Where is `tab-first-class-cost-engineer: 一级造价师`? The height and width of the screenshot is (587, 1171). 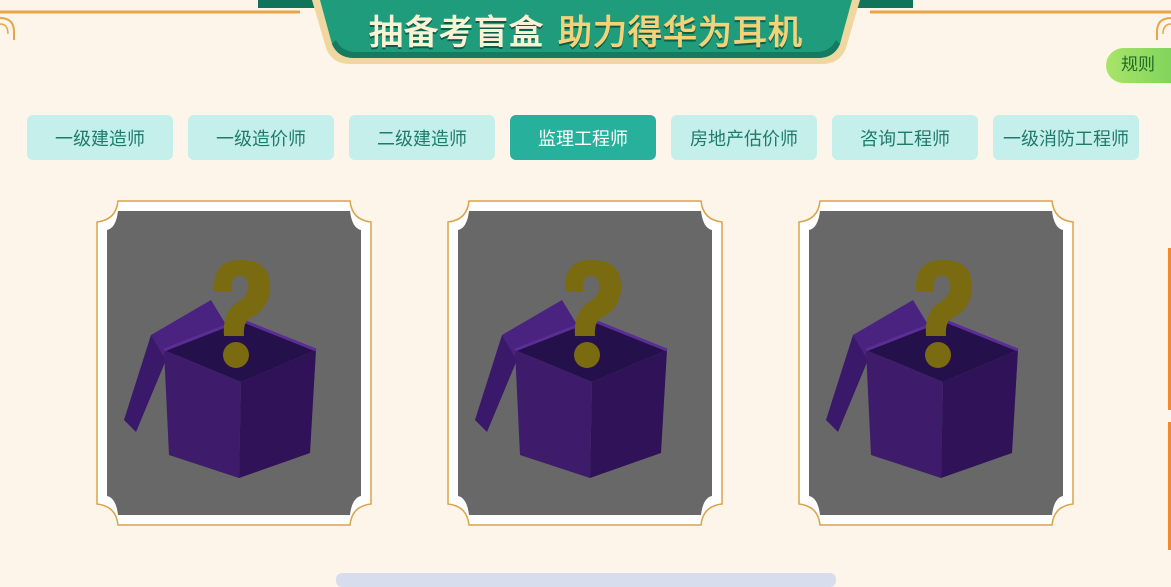 tab-first-class-cost-engineer: 一级造价师 is located at coordinates (261, 137).